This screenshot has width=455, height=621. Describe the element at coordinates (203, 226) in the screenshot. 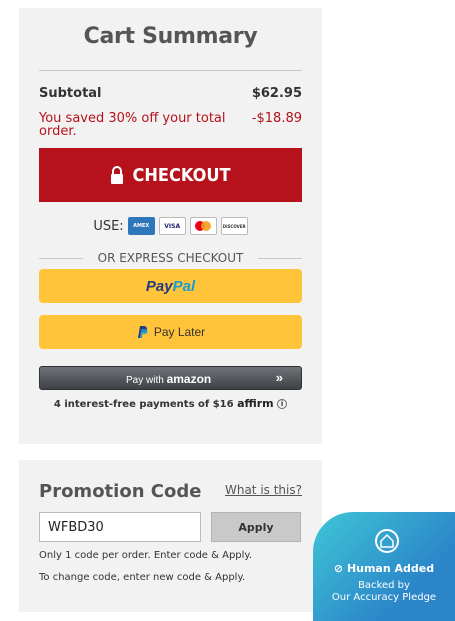

I see `mastercard-icon` at that location.